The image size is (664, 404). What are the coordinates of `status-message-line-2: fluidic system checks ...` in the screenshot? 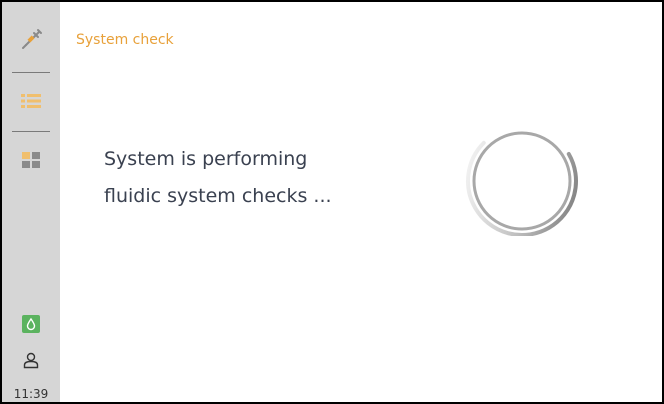 It's located at (218, 196).